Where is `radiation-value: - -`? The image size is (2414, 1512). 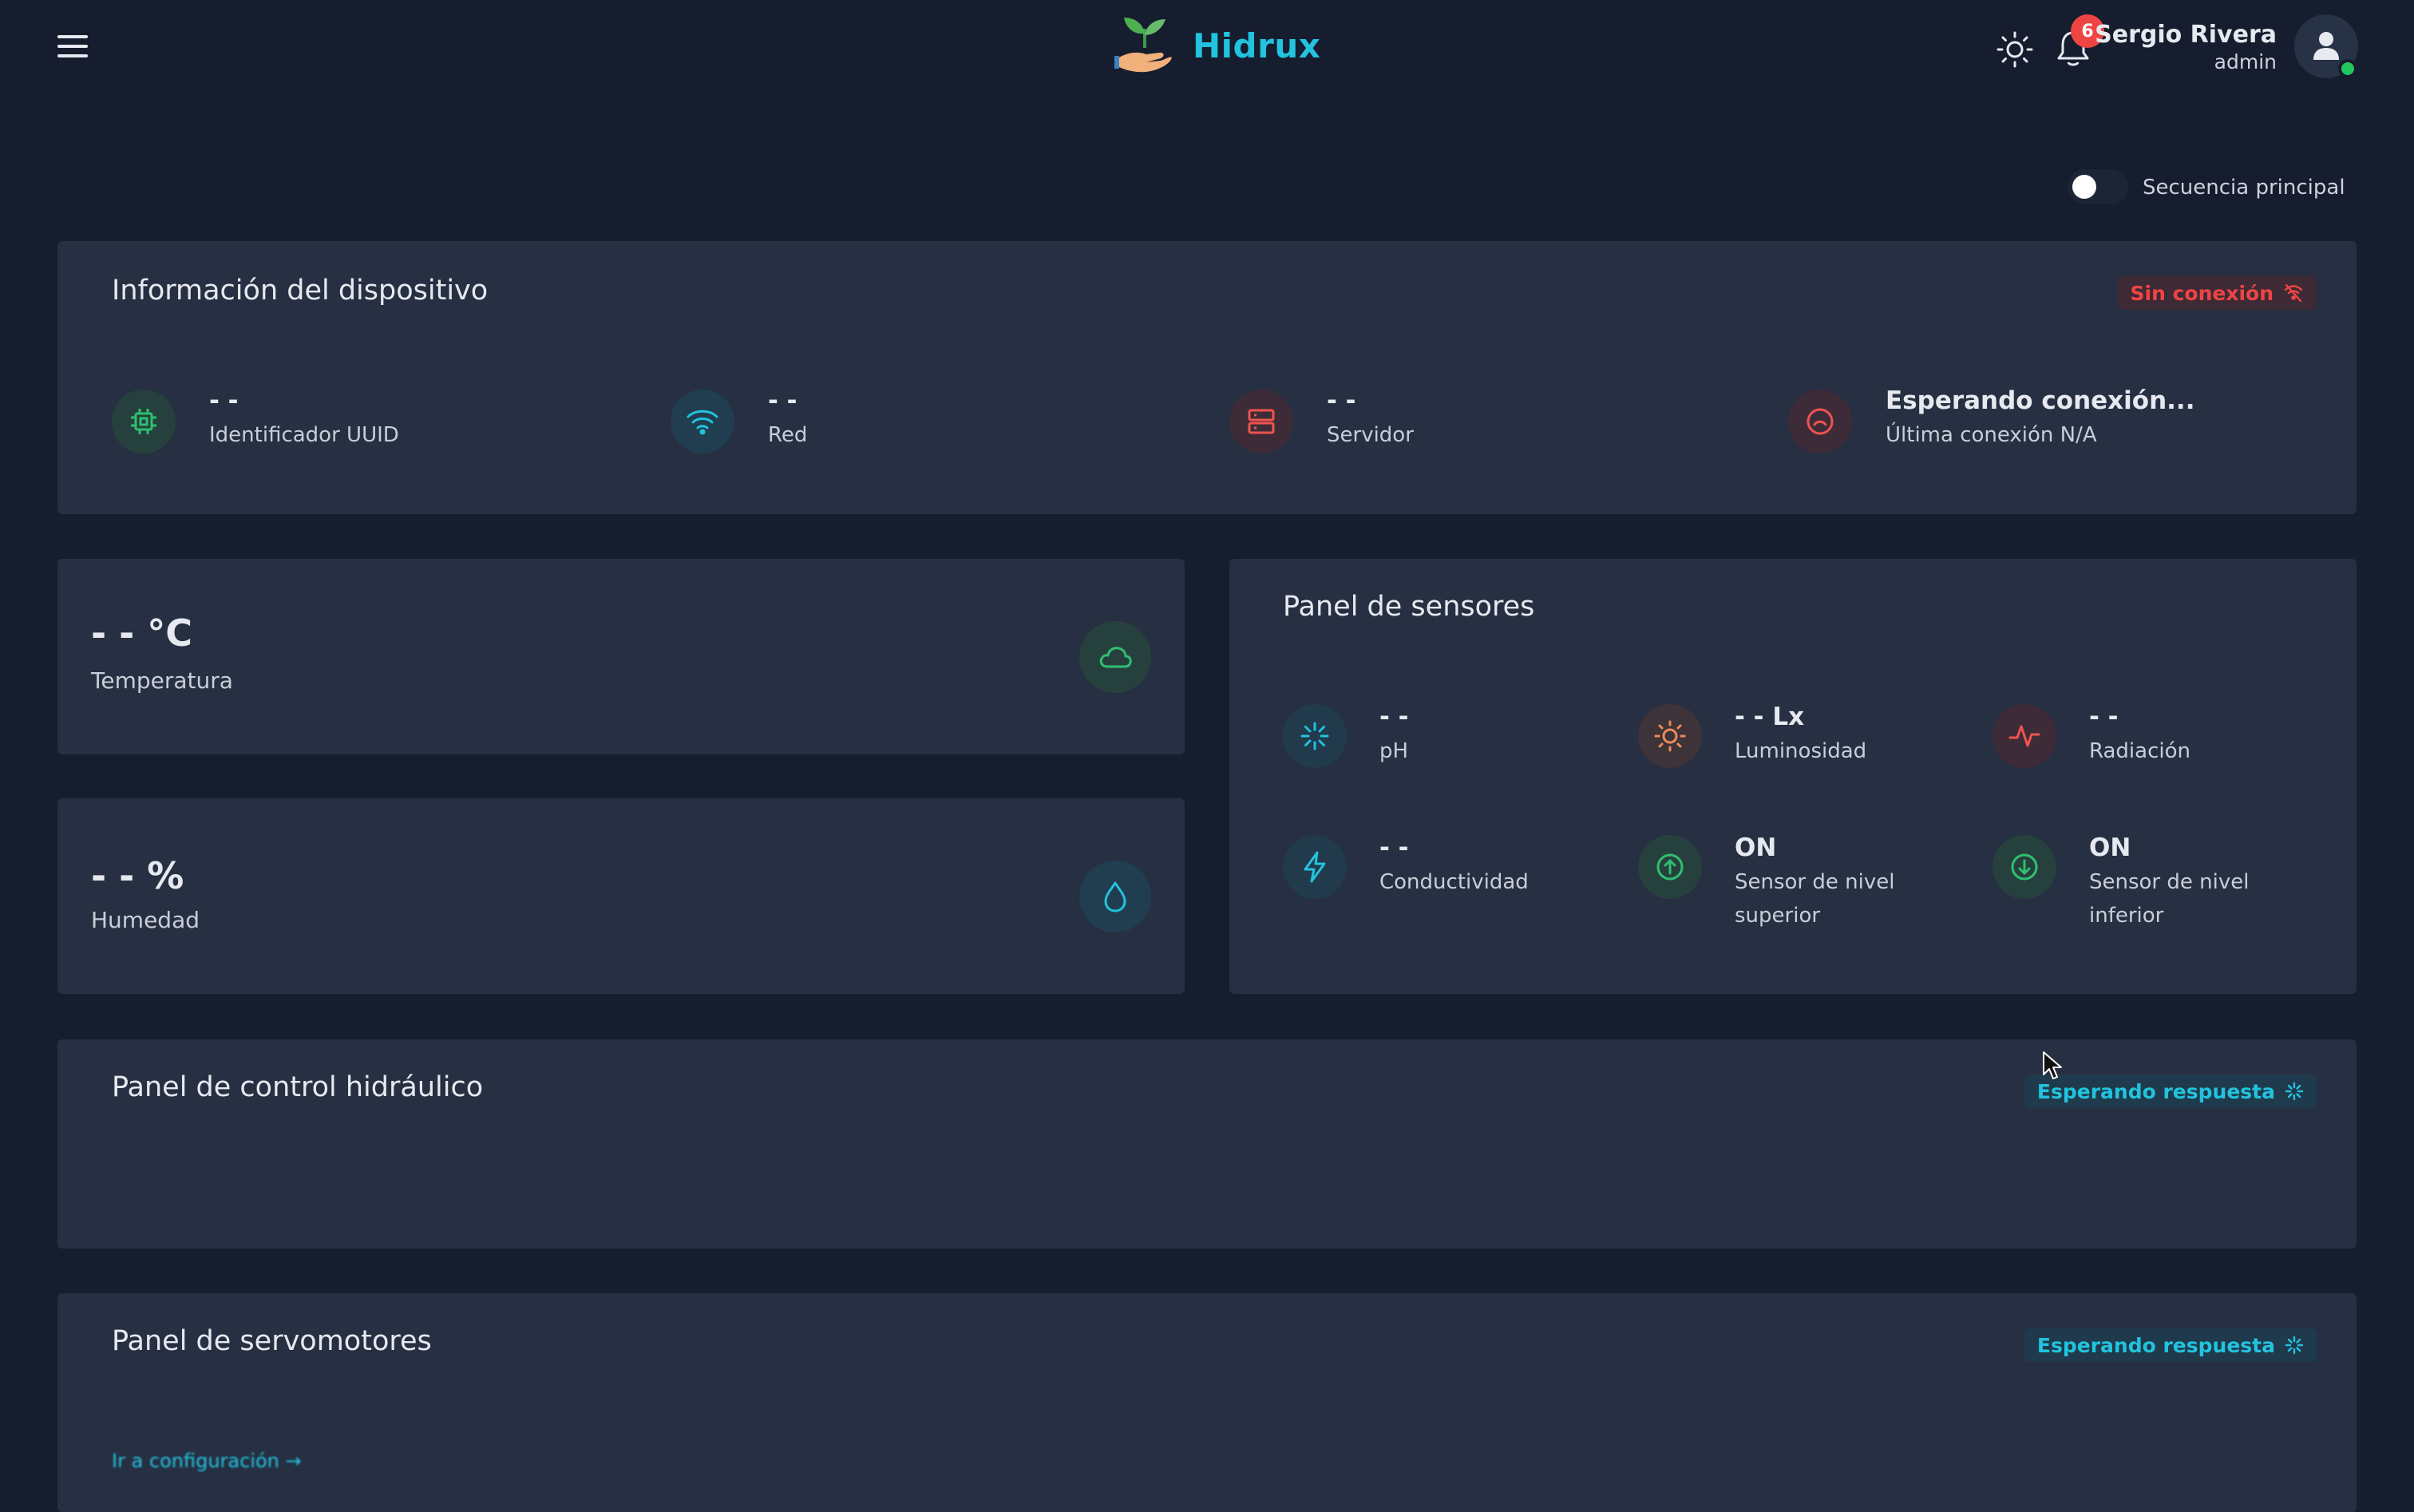
radiation-value: - - is located at coordinates (2104, 717).